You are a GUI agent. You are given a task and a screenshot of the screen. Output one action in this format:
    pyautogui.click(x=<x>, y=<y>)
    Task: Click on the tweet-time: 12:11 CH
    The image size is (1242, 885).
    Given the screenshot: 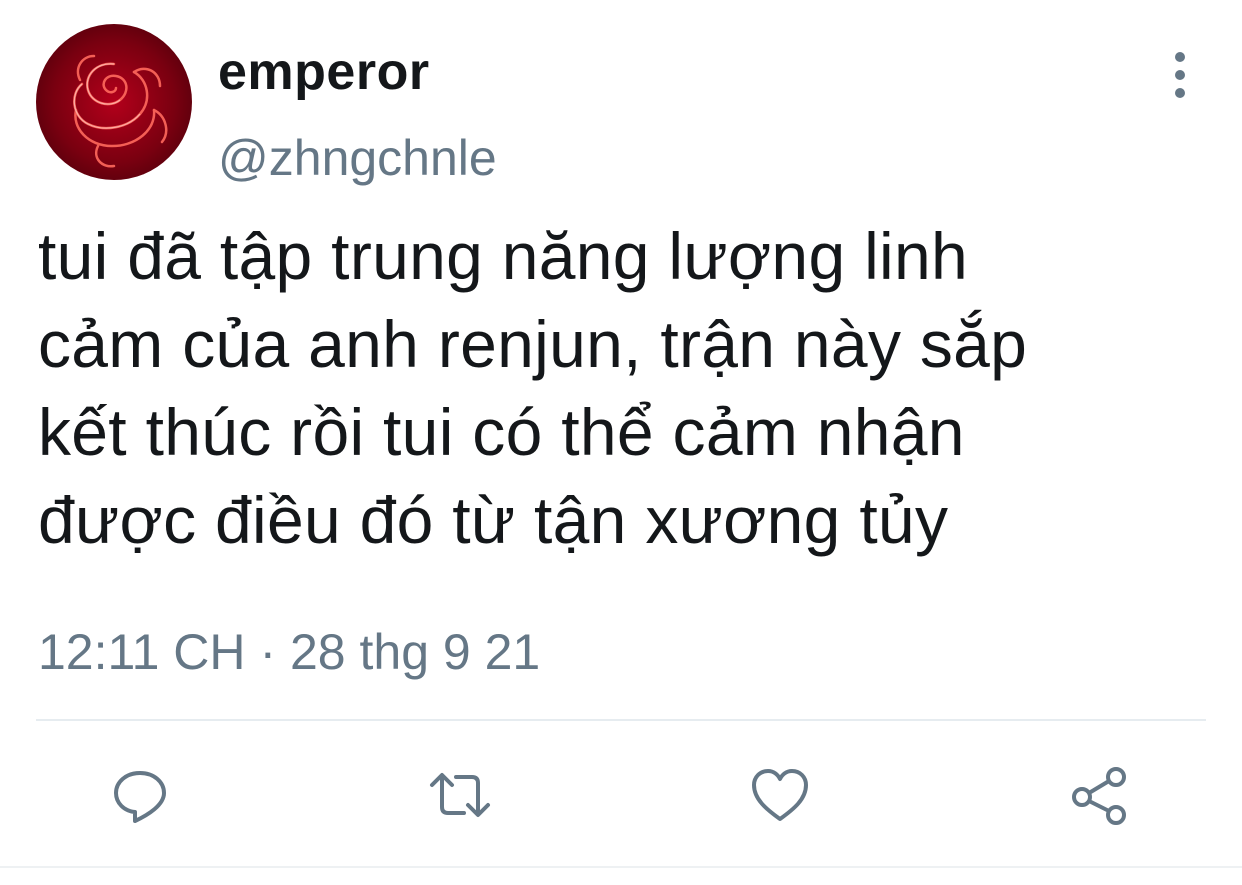 What is the action you would take?
    pyautogui.click(x=142, y=652)
    